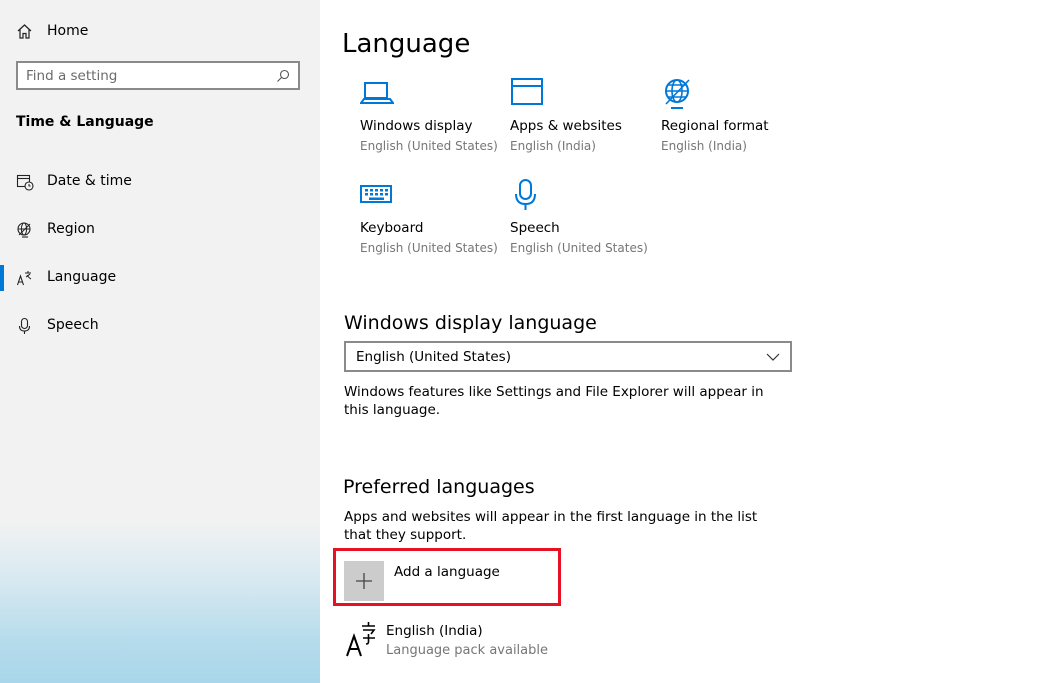 The height and width of the screenshot is (683, 1048). What do you see at coordinates (435, 114) in the screenshot?
I see `tile-windows-display: Windows display English (United States)` at bounding box center [435, 114].